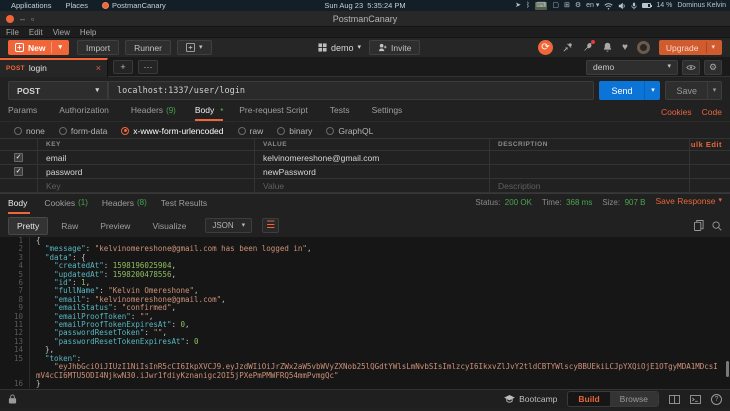  What do you see at coordinates (294, 131) in the screenshot?
I see `body-mode-radio: binary` at bounding box center [294, 131].